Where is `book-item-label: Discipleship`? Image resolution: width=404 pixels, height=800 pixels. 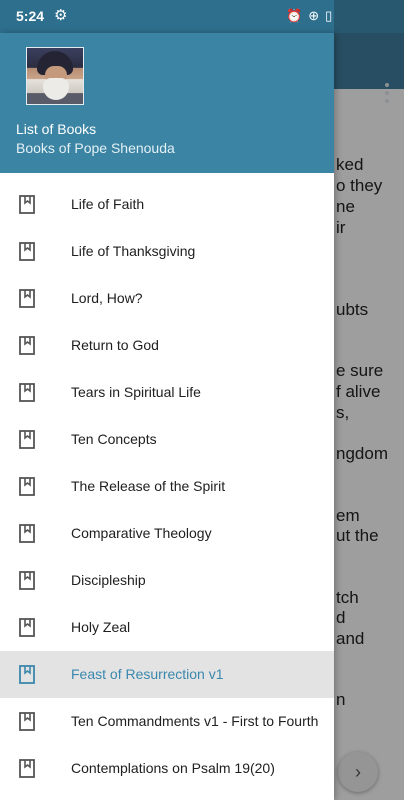 book-item-label: Discipleship is located at coordinates (108, 580).